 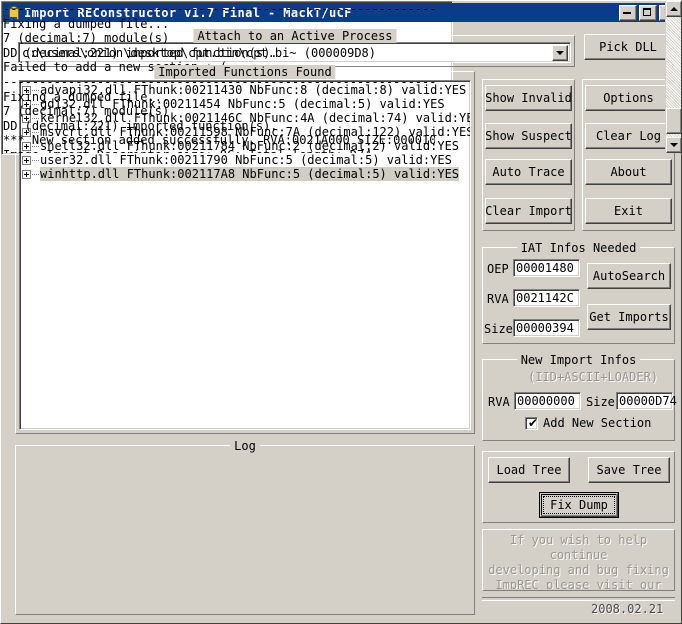 I want to click on log-line: 7 (decimal:7) module(s), so click(x=86, y=111).